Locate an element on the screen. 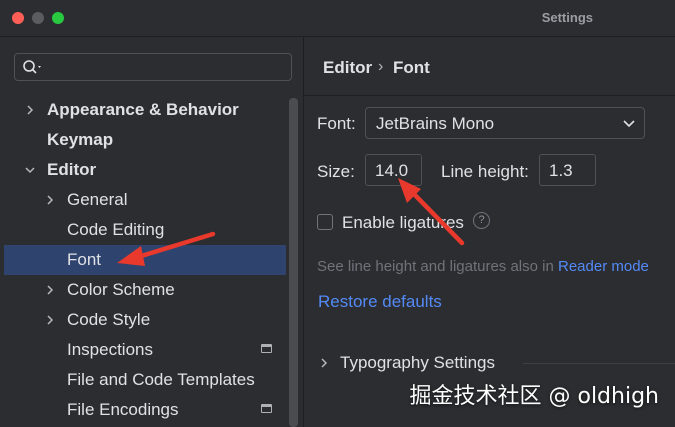  sidebar-item-code-editing: Code Editing is located at coordinates (145, 230).